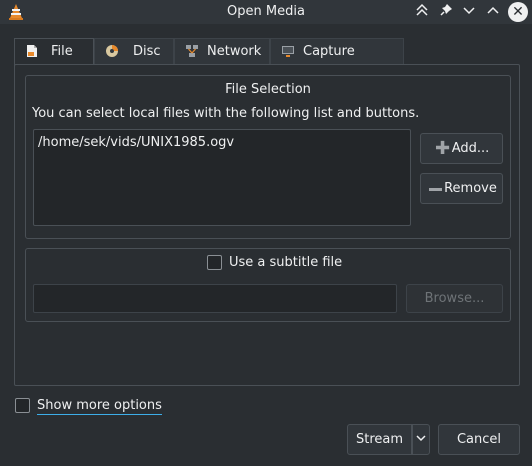 This screenshot has width=532, height=466. I want to click on file-list: /home/sek/vids/UNIX1985.ogv, so click(222, 177).